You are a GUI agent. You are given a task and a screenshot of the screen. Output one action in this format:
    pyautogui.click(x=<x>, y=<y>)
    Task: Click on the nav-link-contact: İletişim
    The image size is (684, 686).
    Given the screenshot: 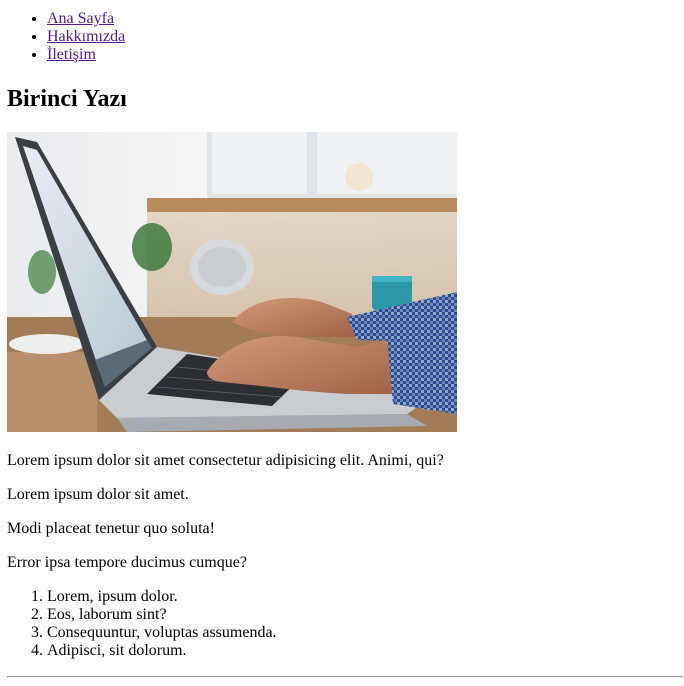 What is the action you would take?
    pyautogui.click(x=71, y=54)
    